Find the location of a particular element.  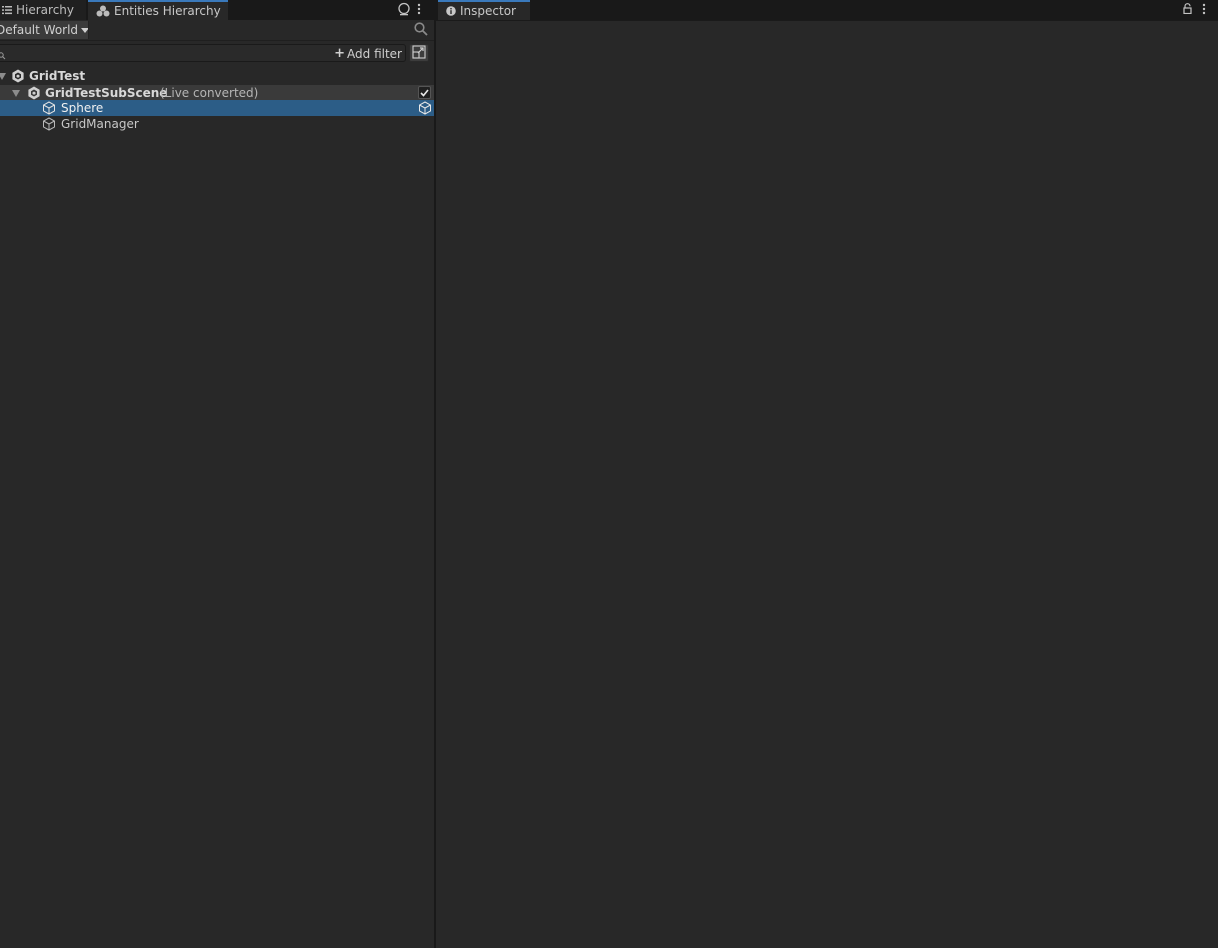

checkmark-icon is located at coordinates (424, 92).